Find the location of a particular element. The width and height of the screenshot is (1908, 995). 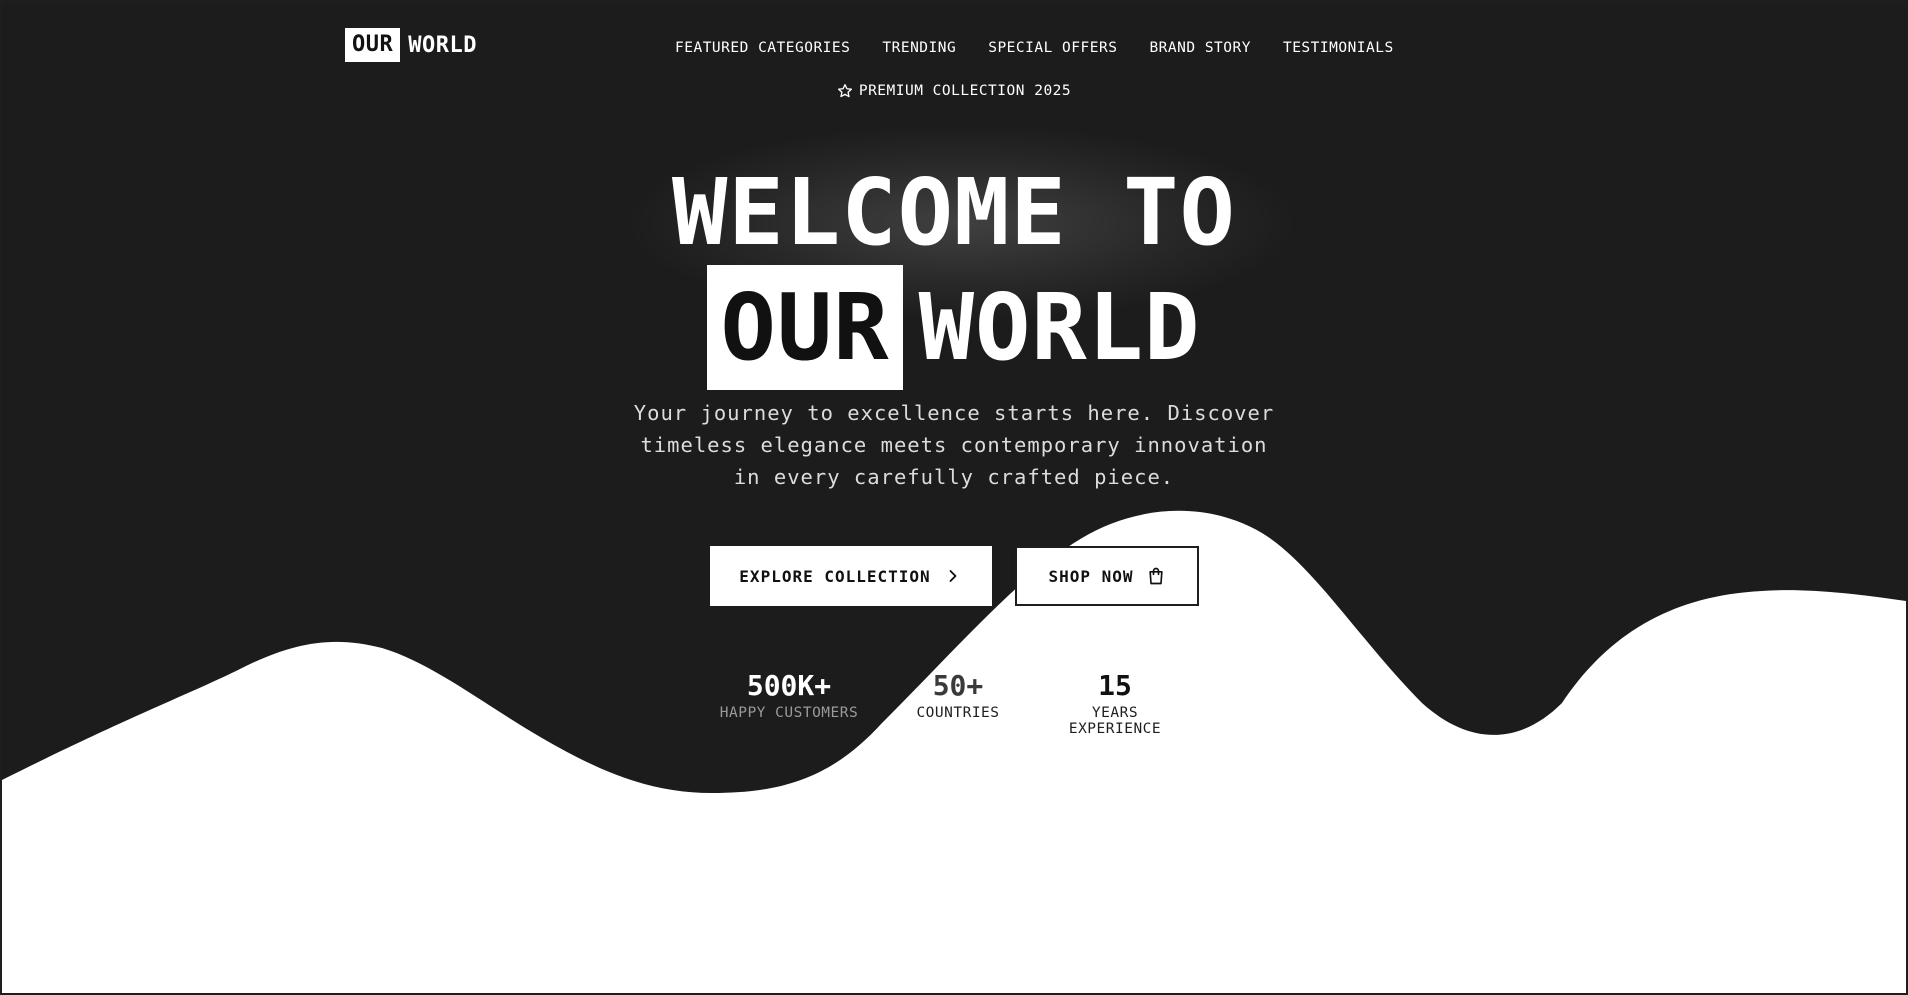

stat-label: COUNTRIES is located at coordinates (958, 713).